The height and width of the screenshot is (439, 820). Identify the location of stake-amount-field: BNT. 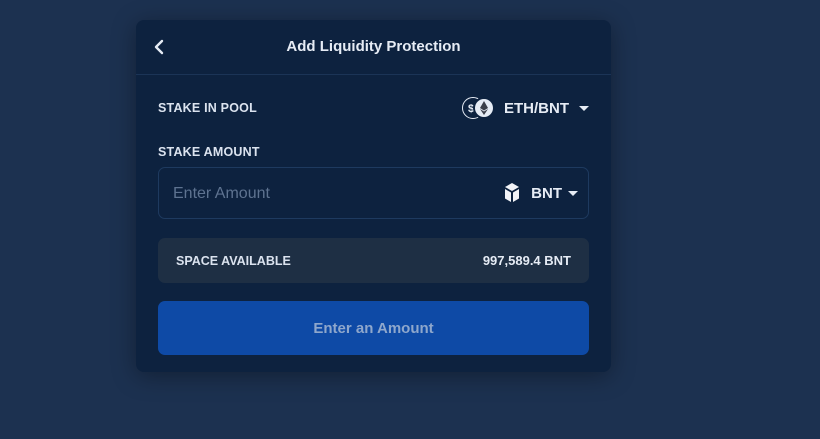
(373, 193).